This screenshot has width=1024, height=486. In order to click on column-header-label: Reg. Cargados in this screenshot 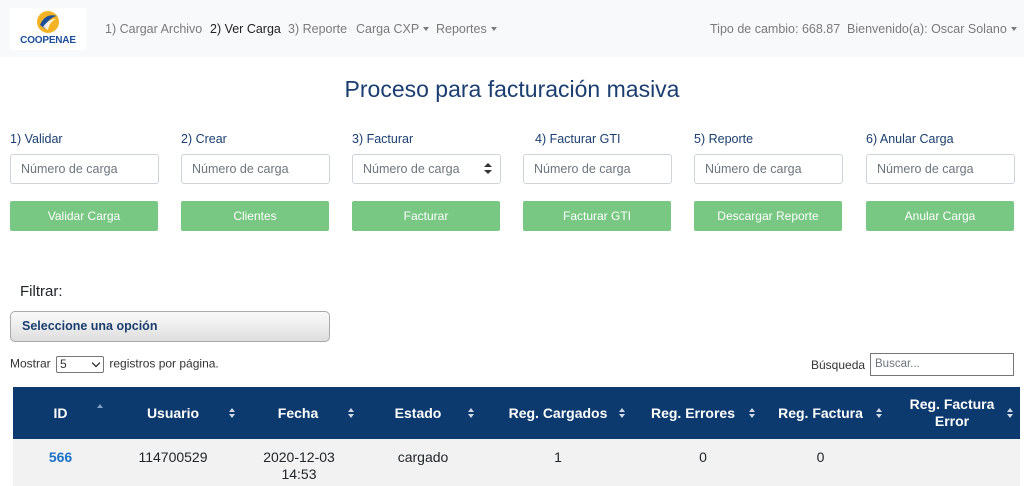, I will do `click(558, 412)`.